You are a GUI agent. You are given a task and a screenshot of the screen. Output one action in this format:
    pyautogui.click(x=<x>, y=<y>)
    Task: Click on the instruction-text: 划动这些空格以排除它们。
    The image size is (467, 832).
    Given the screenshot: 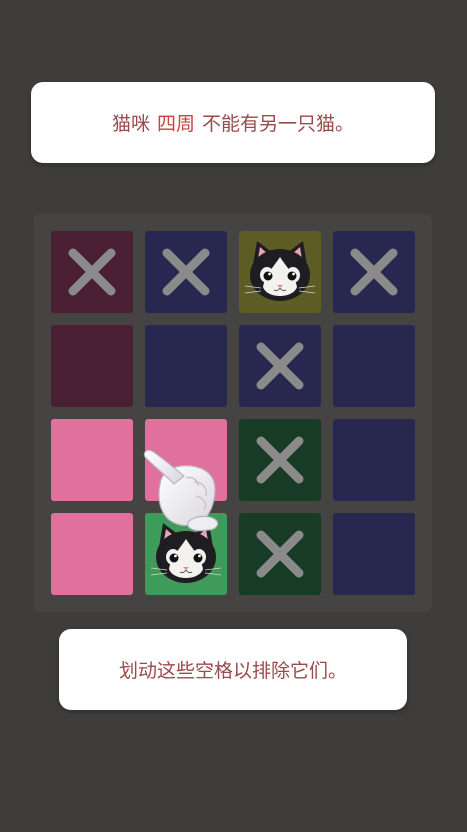 What is the action you would take?
    pyautogui.click(x=232, y=671)
    